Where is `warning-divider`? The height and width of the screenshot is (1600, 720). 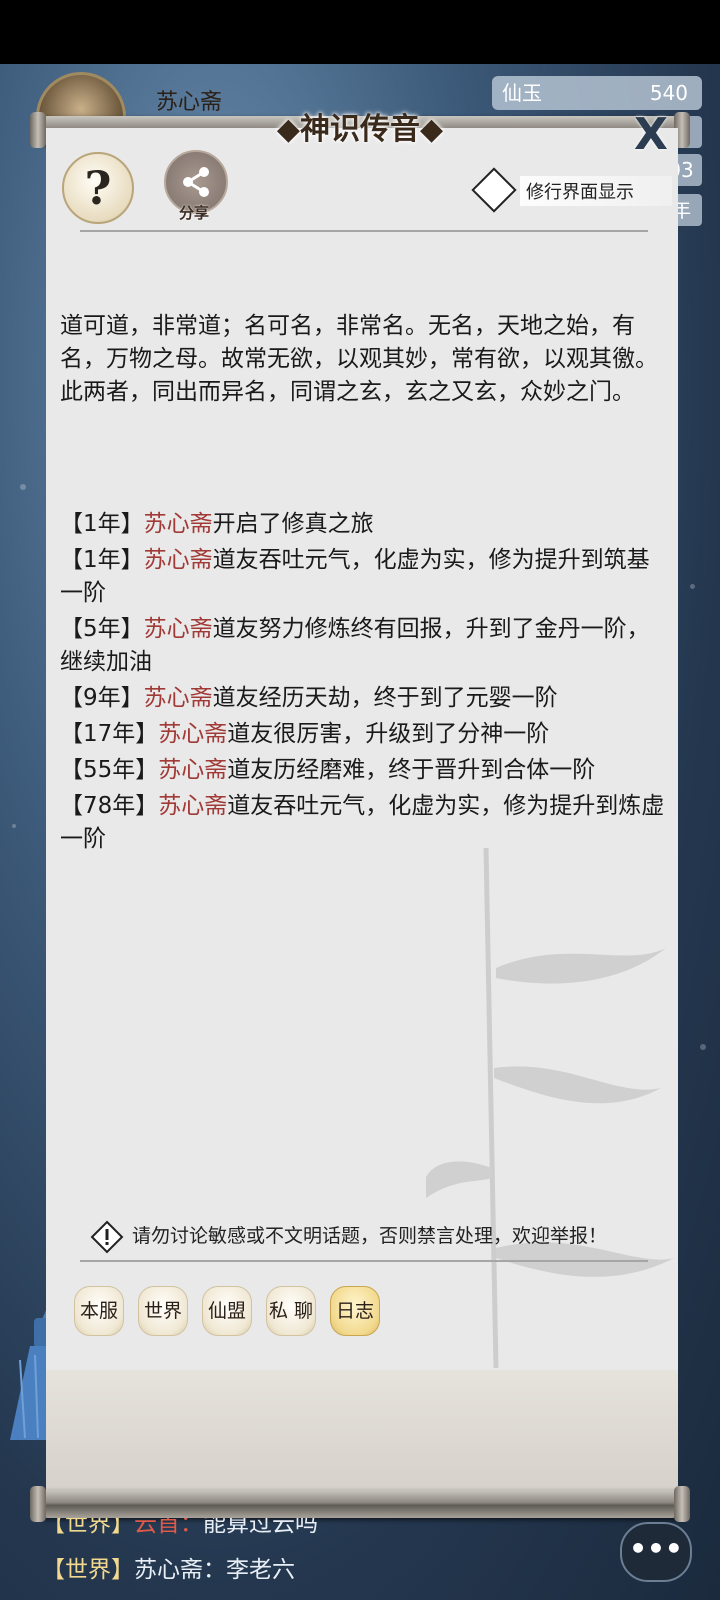
warning-divider is located at coordinates (364, 1261).